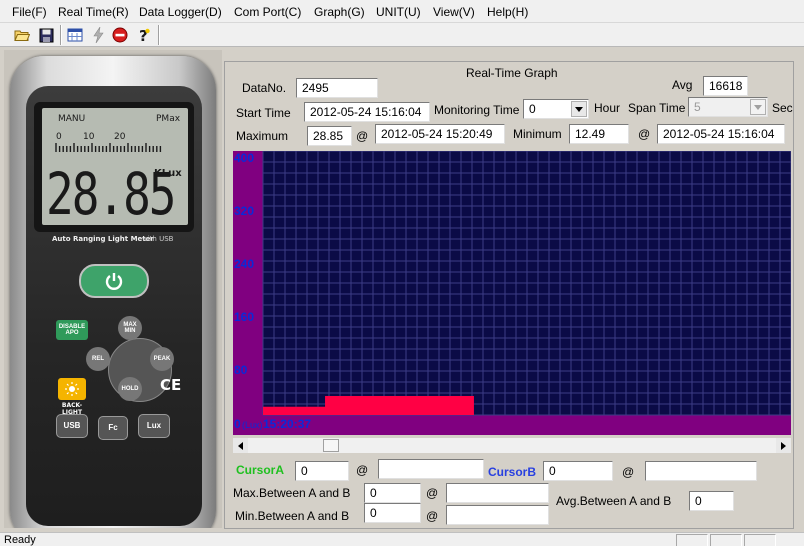 Image resolution: width=804 pixels, height=546 pixels. What do you see at coordinates (532, 109) in the screenshot?
I see `monitoring-time-value: 0` at bounding box center [532, 109].